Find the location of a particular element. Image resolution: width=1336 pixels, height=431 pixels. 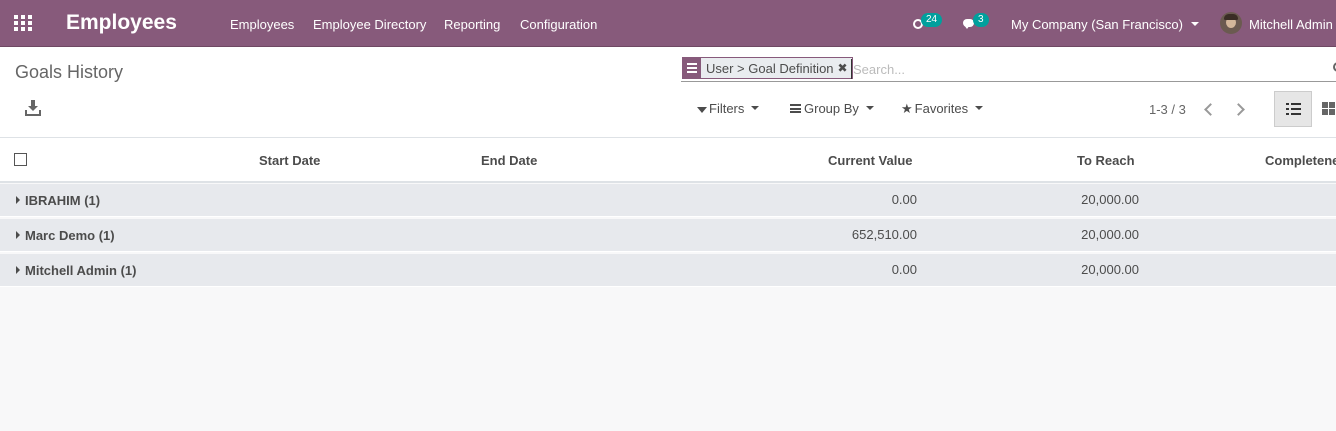

activity-menu: 24 is located at coordinates (928, 23).